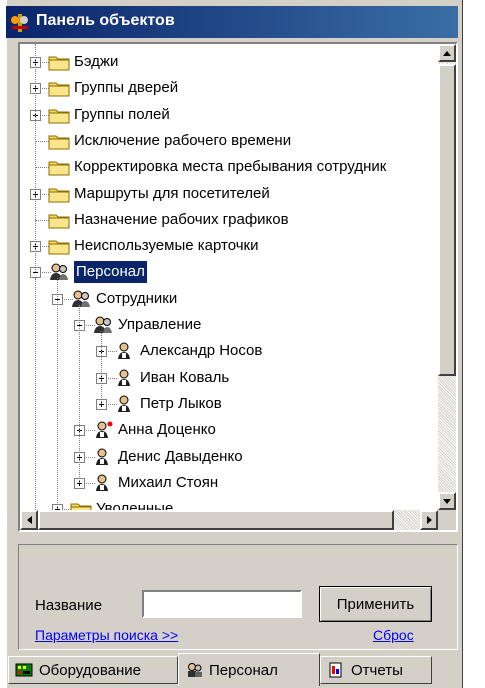  What do you see at coordinates (135, 505) in the screenshot?
I see `tree-item-label: Уволенные` at bounding box center [135, 505].